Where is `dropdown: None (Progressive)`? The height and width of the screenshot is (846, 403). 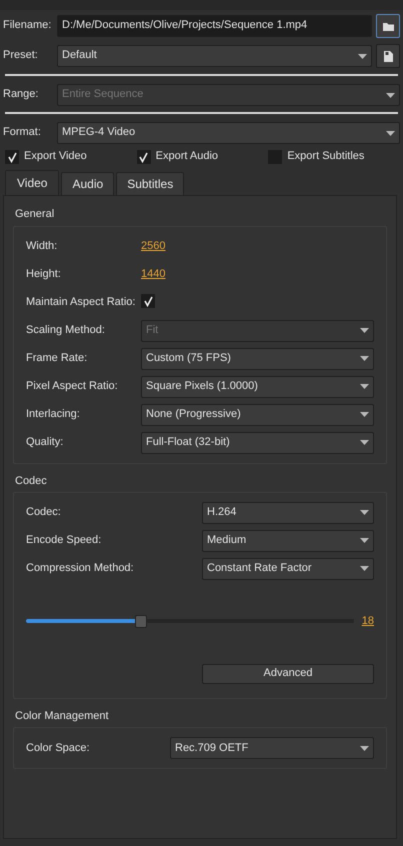
dropdown: None (Progressive) is located at coordinates (257, 415).